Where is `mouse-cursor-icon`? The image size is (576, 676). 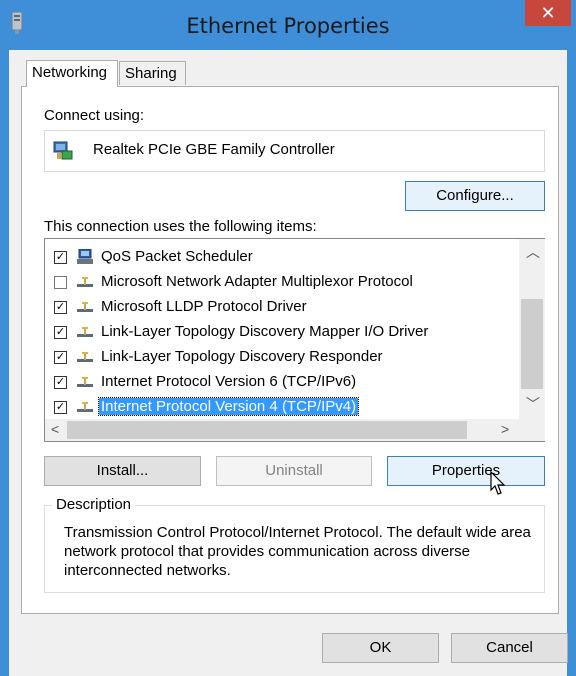 mouse-cursor-icon is located at coordinates (498, 483).